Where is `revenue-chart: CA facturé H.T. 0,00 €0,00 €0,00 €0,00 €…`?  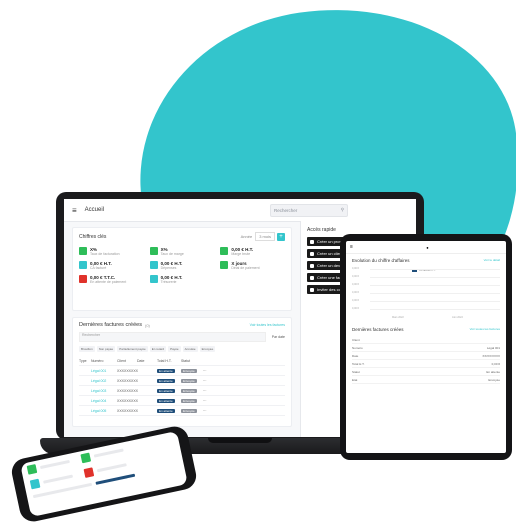
revenue-chart: CA facturé H.T. 0,00 €0,00 €0,00 €0,00 €… is located at coordinates (426, 292).